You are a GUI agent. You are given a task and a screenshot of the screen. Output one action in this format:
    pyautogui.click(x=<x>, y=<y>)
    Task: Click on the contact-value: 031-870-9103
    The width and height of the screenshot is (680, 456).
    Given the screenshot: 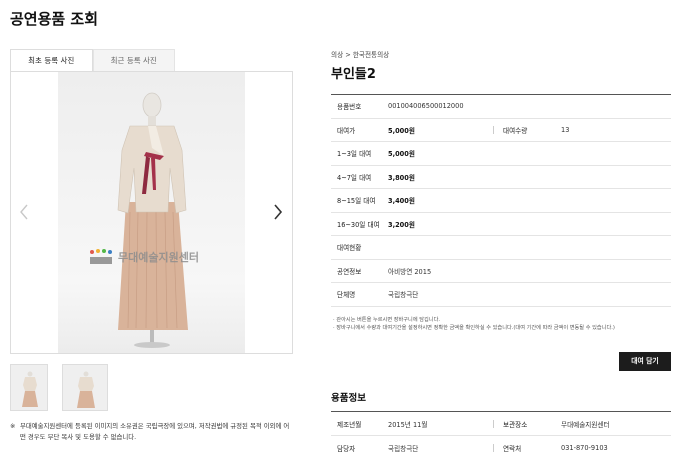 What is the action you would take?
    pyautogui.click(x=584, y=447)
    